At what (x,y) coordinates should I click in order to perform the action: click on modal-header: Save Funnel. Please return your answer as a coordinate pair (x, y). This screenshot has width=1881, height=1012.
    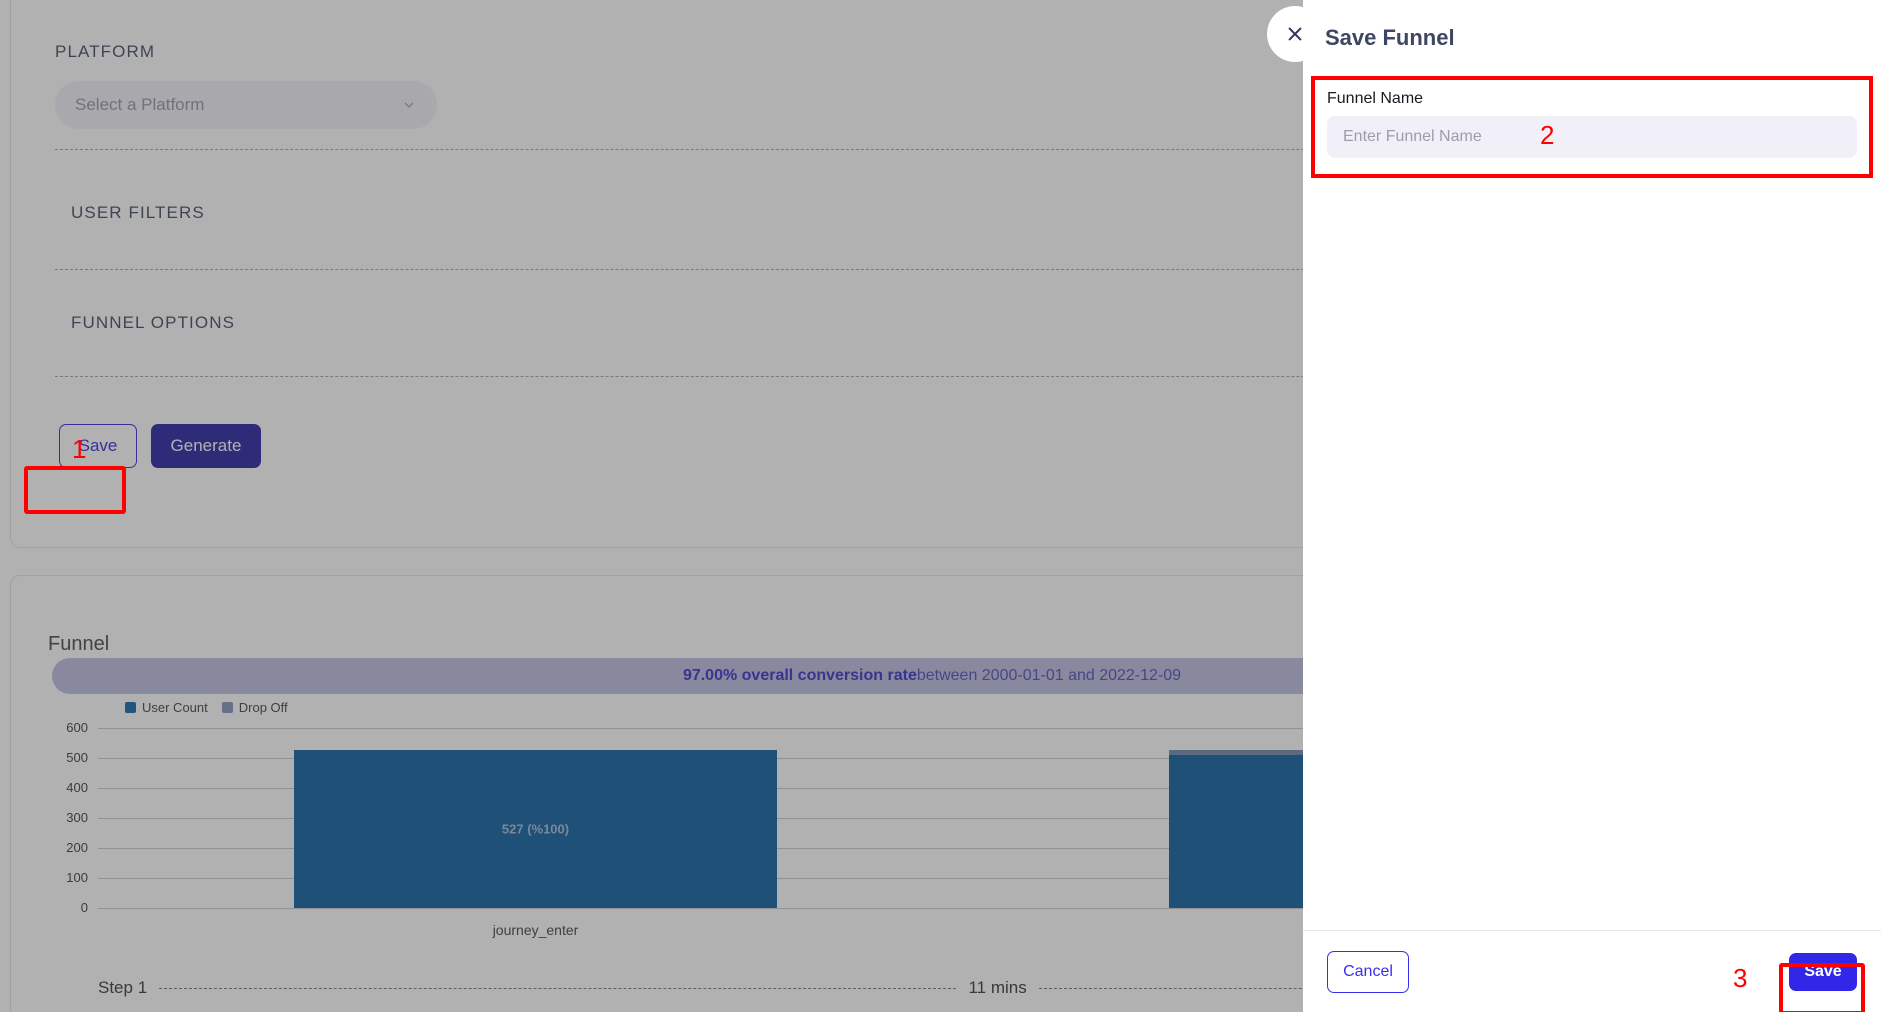
    Looking at the image, I should click on (1592, 38).